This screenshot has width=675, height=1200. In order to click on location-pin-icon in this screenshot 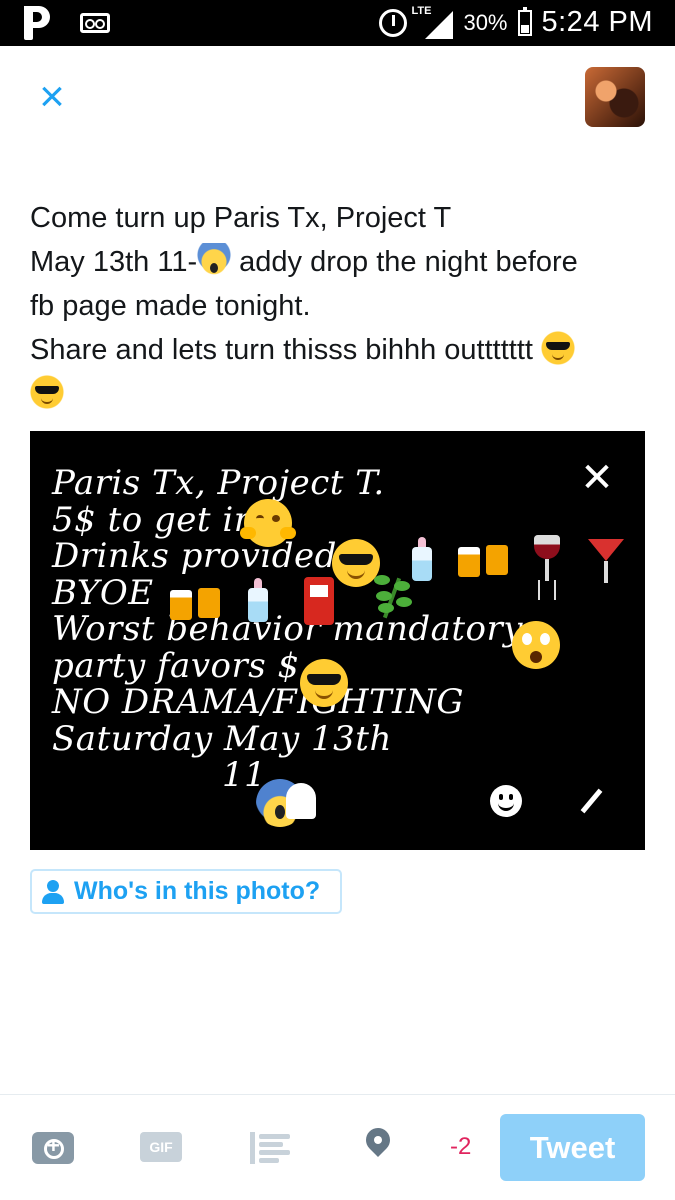, I will do `click(378, 1147)`.